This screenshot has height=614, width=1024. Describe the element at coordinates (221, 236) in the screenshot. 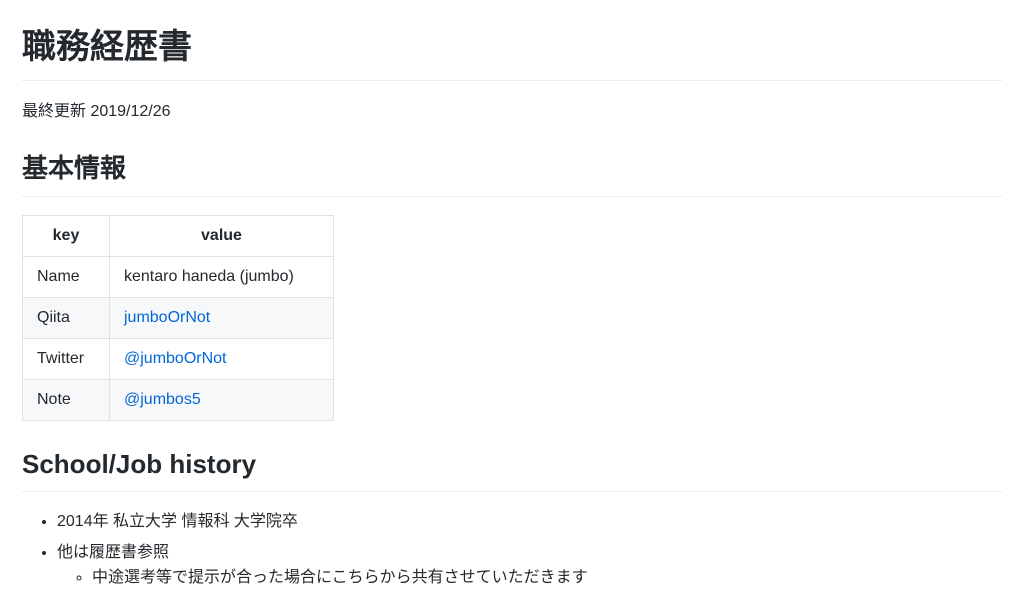

I see `value-column-header: value` at that location.